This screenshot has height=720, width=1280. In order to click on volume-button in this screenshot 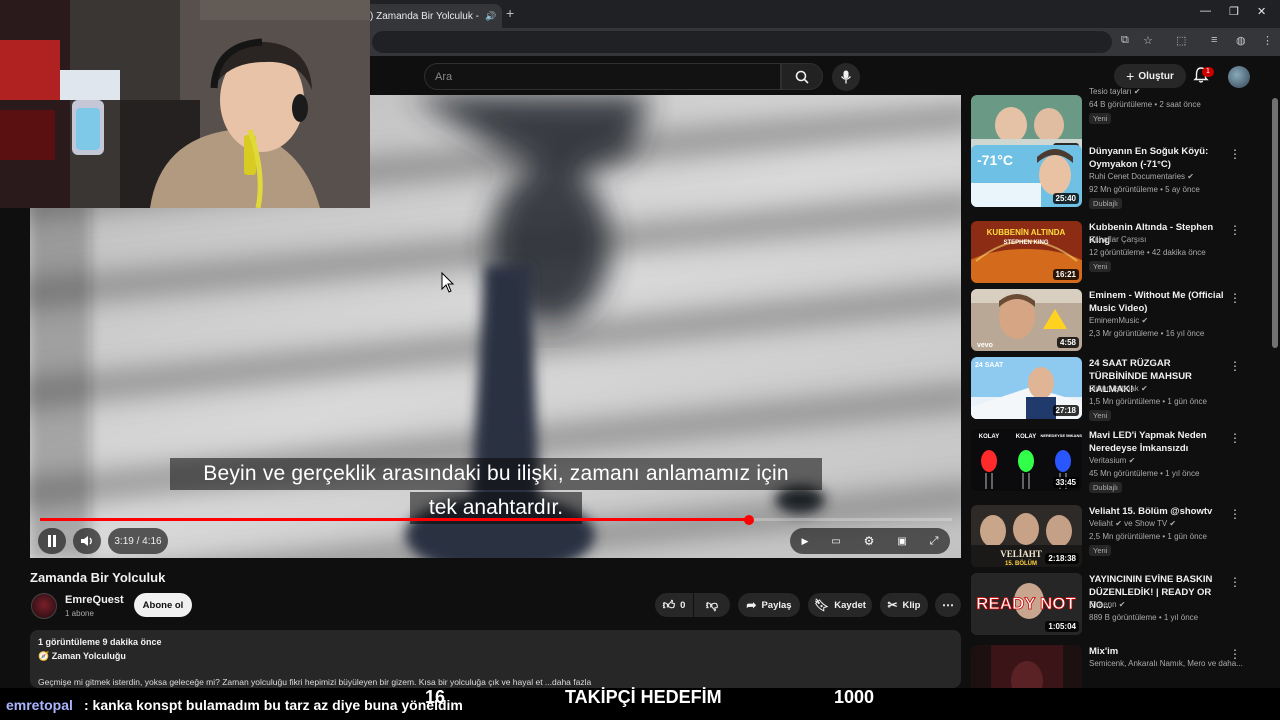, I will do `click(87, 541)`.